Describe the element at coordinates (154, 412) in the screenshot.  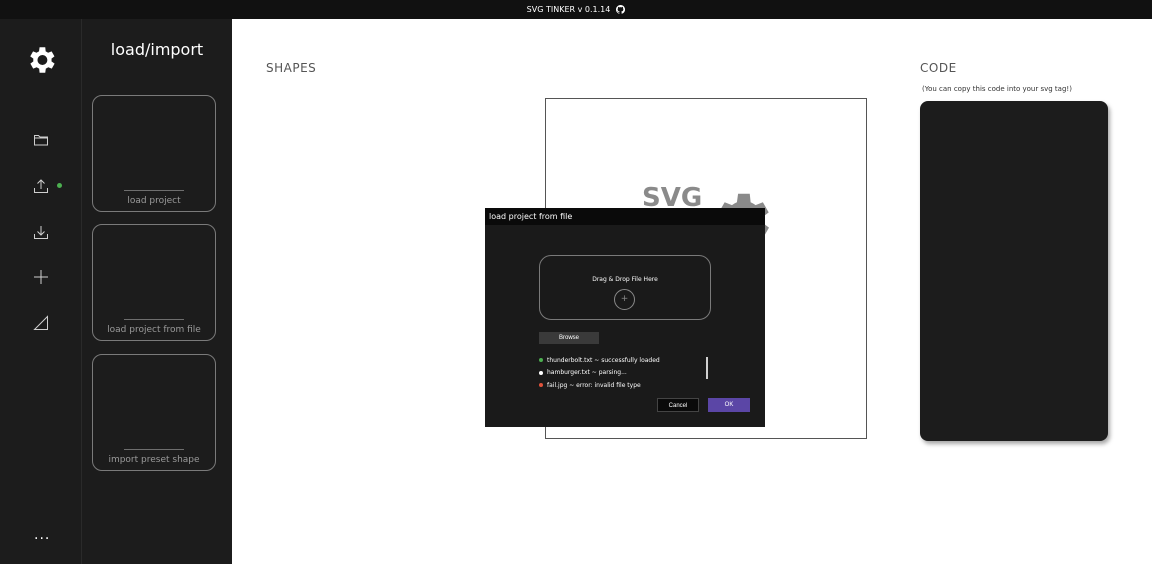
I see `import-preset-shape-card: import preset shape` at that location.